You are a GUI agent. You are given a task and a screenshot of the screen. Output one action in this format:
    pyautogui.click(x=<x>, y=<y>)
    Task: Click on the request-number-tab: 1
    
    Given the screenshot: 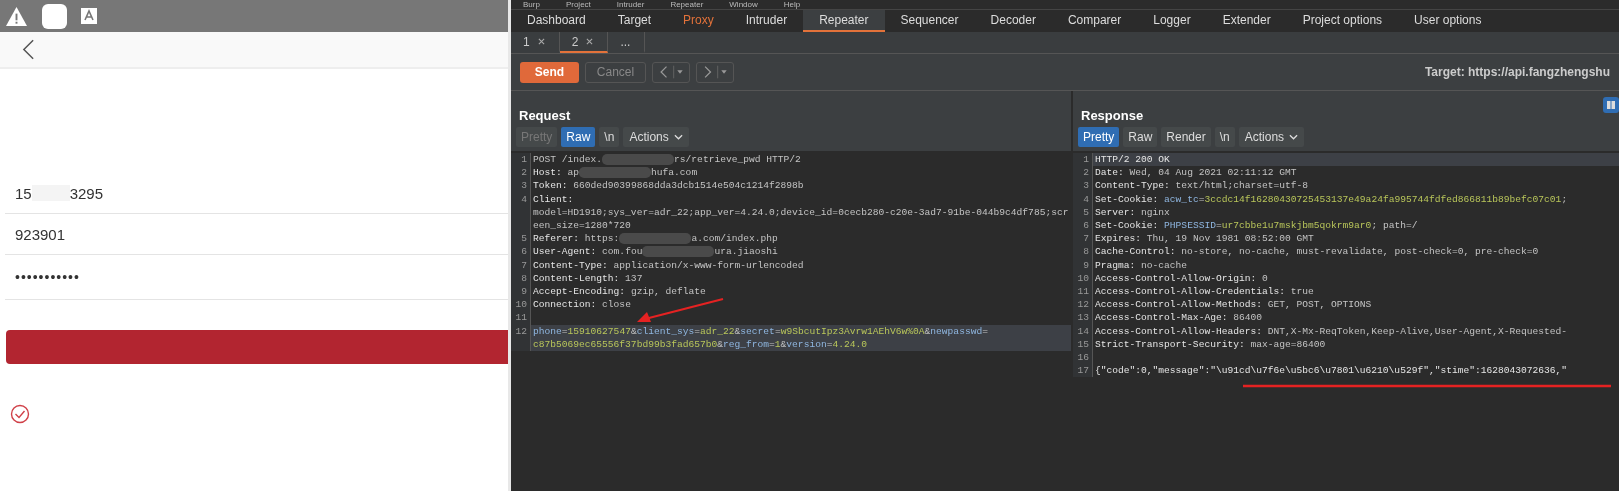 What is the action you would take?
    pyautogui.click(x=535, y=42)
    